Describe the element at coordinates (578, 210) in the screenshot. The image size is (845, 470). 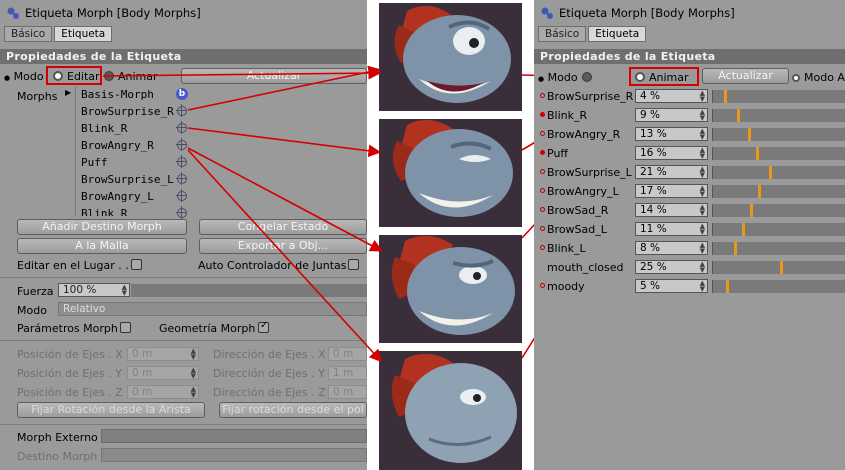
I see `morph-name: BrowSad_R` at that location.